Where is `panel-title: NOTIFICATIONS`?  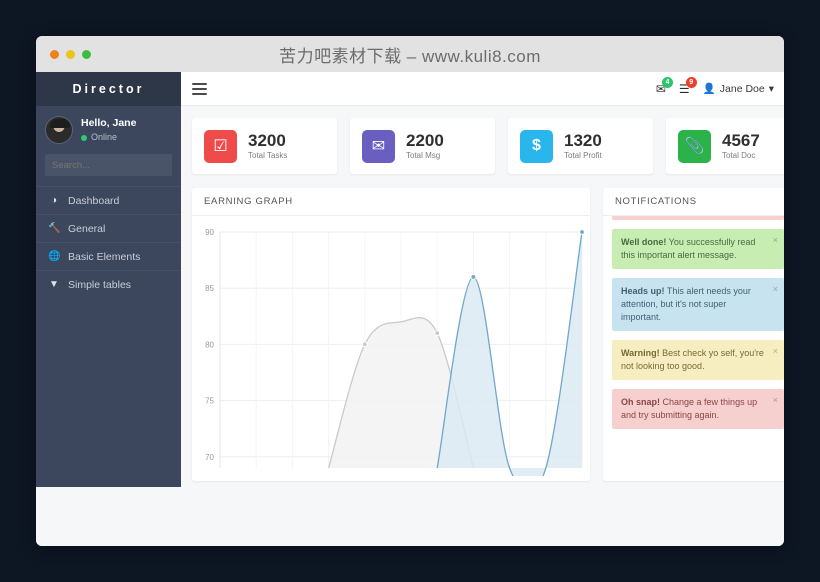 panel-title: NOTIFICATIONS is located at coordinates (693, 202).